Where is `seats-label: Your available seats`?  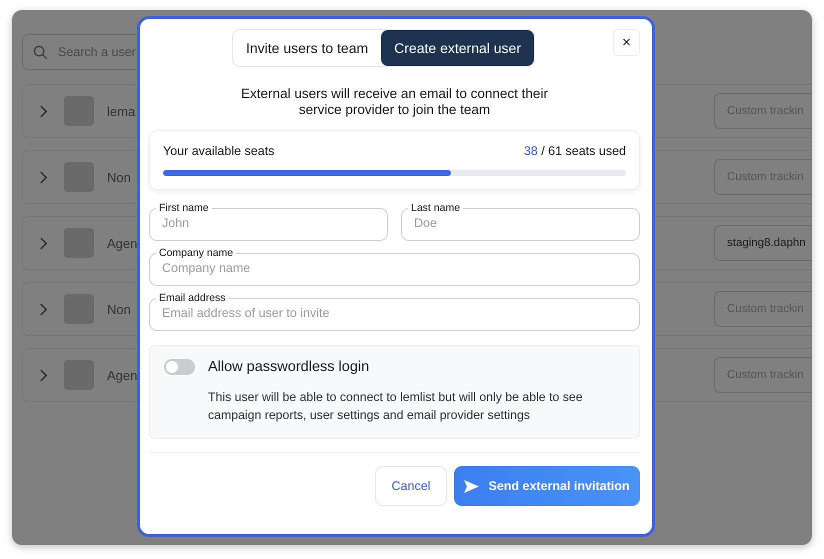 seats-label: Your available seats is located at coordinates (218, 151).